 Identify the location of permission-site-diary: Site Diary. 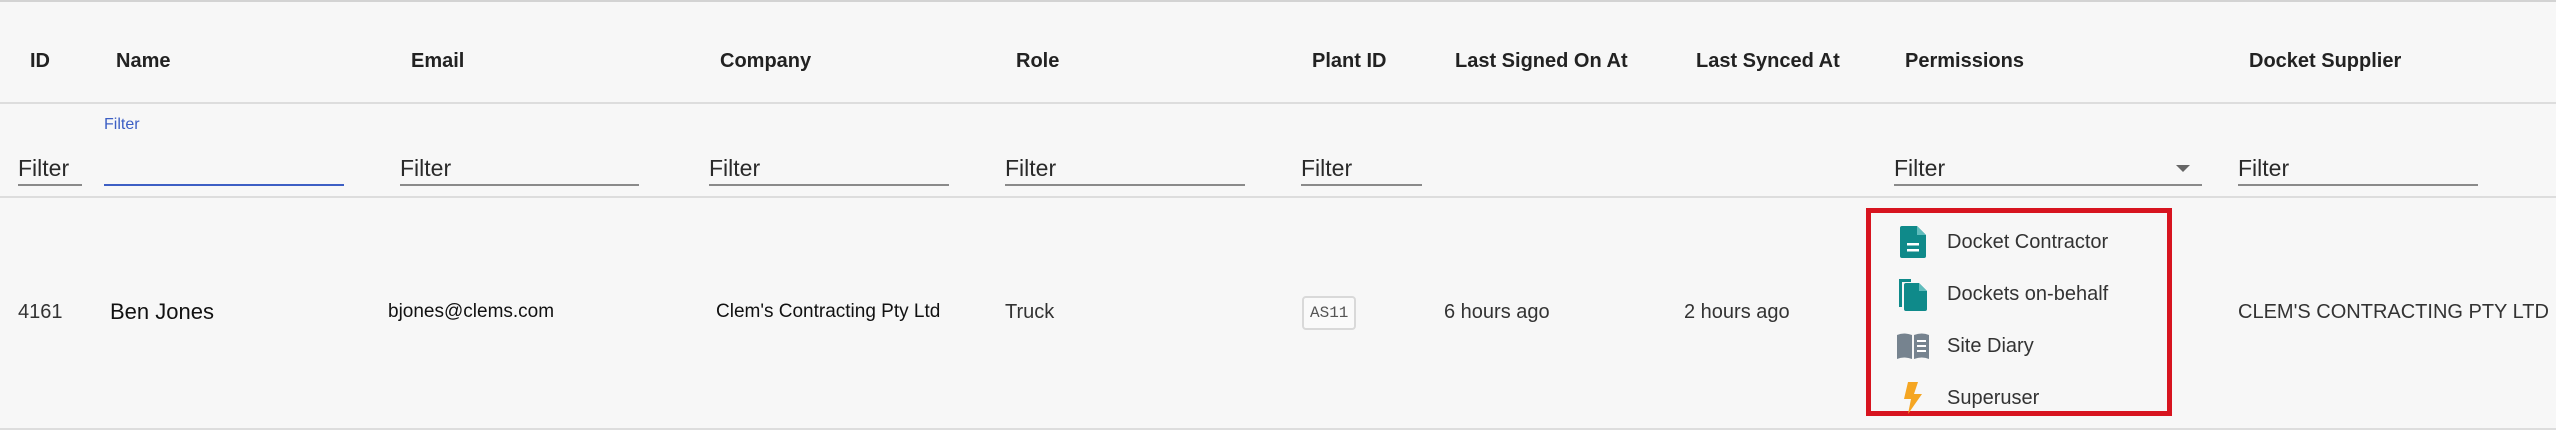
(1965, 346).